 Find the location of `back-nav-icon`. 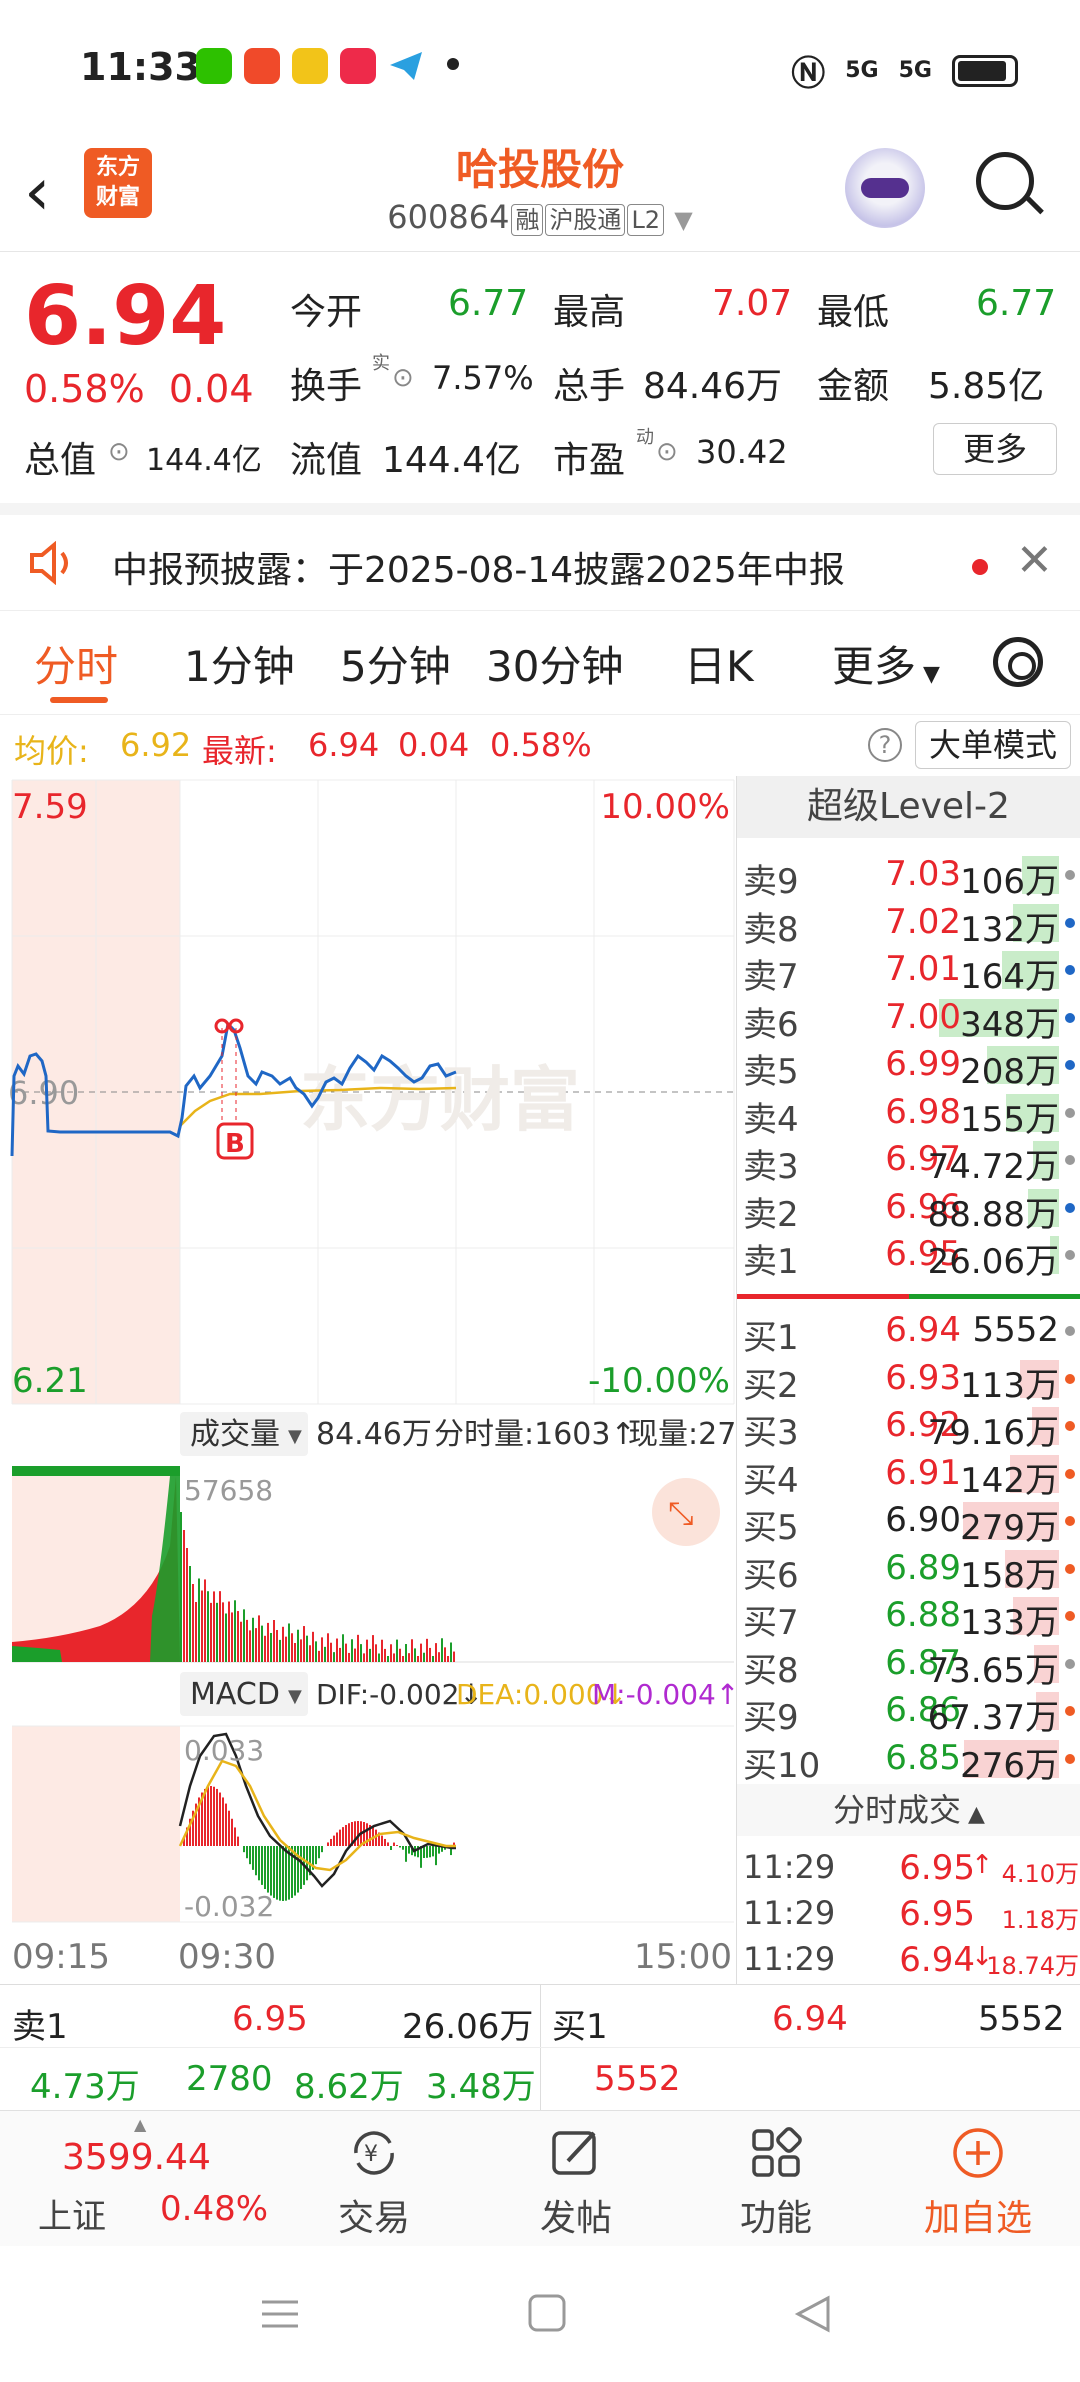

back-nav-icon is located at coordinates (812, 2314).